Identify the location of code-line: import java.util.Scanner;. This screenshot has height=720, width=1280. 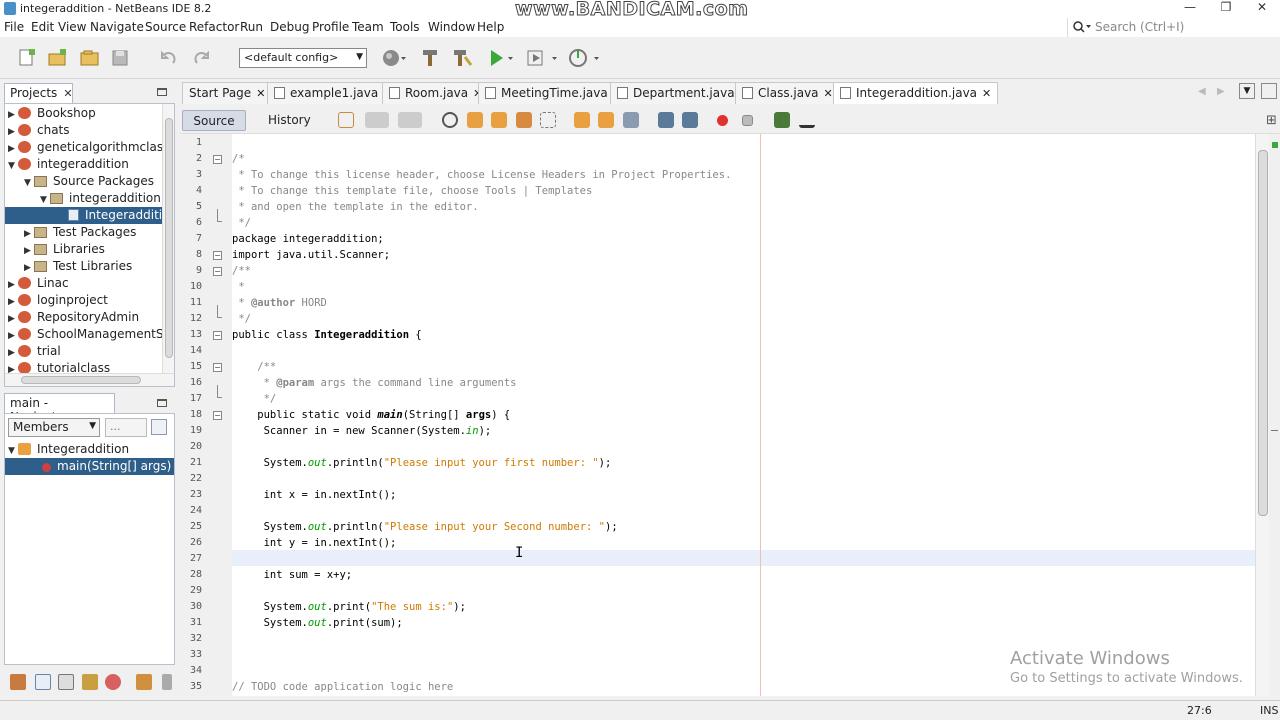
(311, 255).